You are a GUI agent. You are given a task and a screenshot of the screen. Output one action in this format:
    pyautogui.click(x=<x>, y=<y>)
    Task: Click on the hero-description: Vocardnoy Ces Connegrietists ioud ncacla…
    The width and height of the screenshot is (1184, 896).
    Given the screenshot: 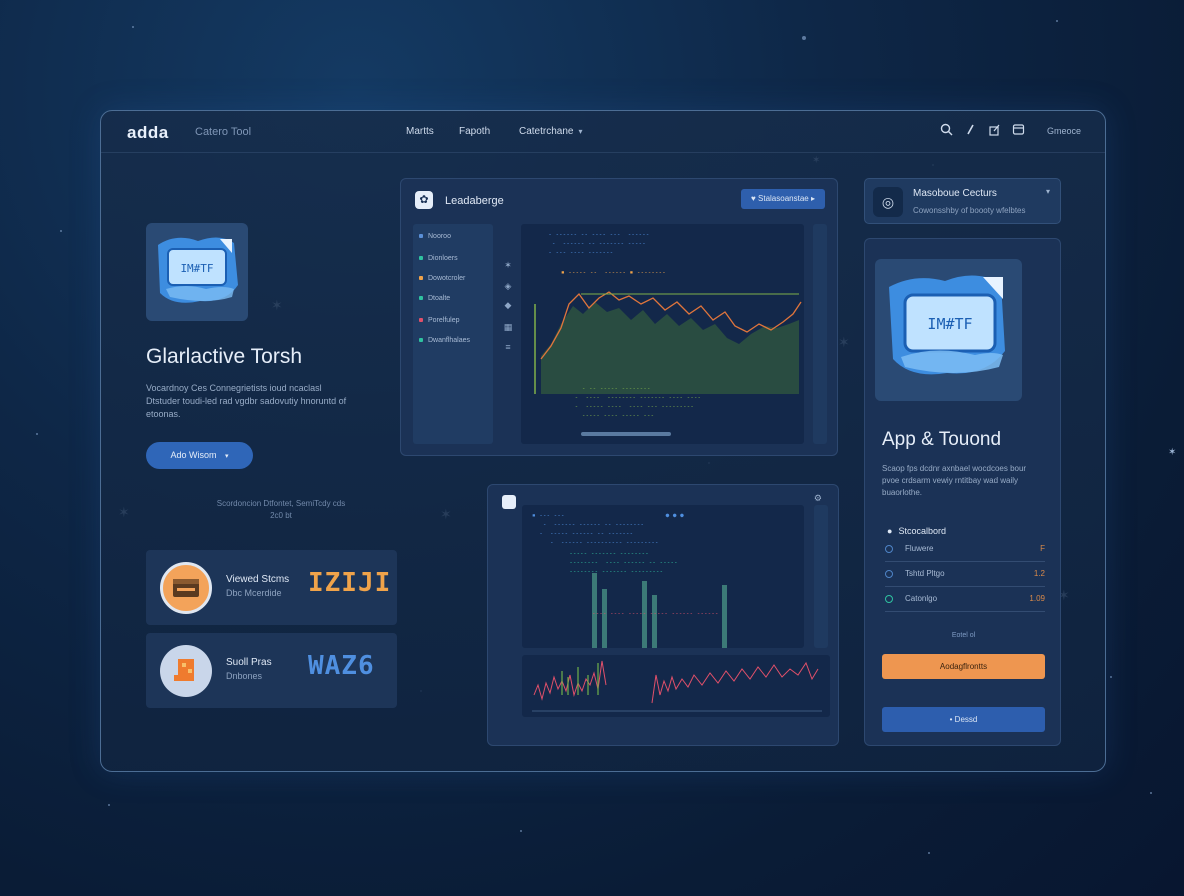 What is the action you would take?
    pyautogui.click(x=246, y=401)
    